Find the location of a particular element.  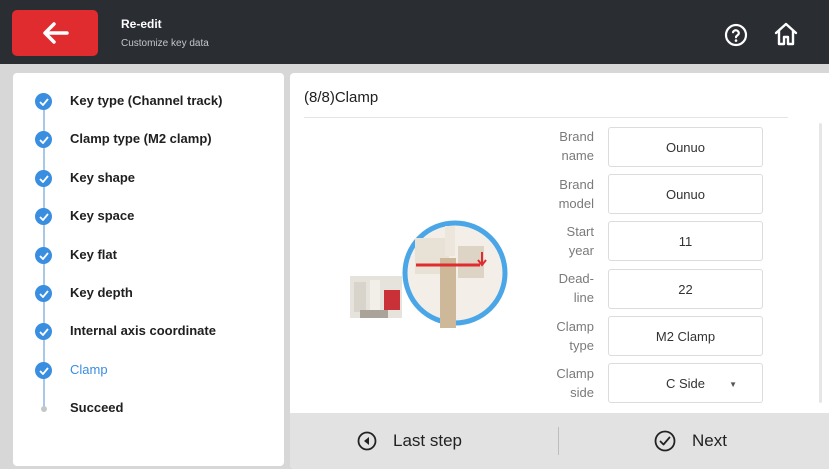

step-clamp-type: Clamp type (M2 clamp) is located at coordinates (148, 139).